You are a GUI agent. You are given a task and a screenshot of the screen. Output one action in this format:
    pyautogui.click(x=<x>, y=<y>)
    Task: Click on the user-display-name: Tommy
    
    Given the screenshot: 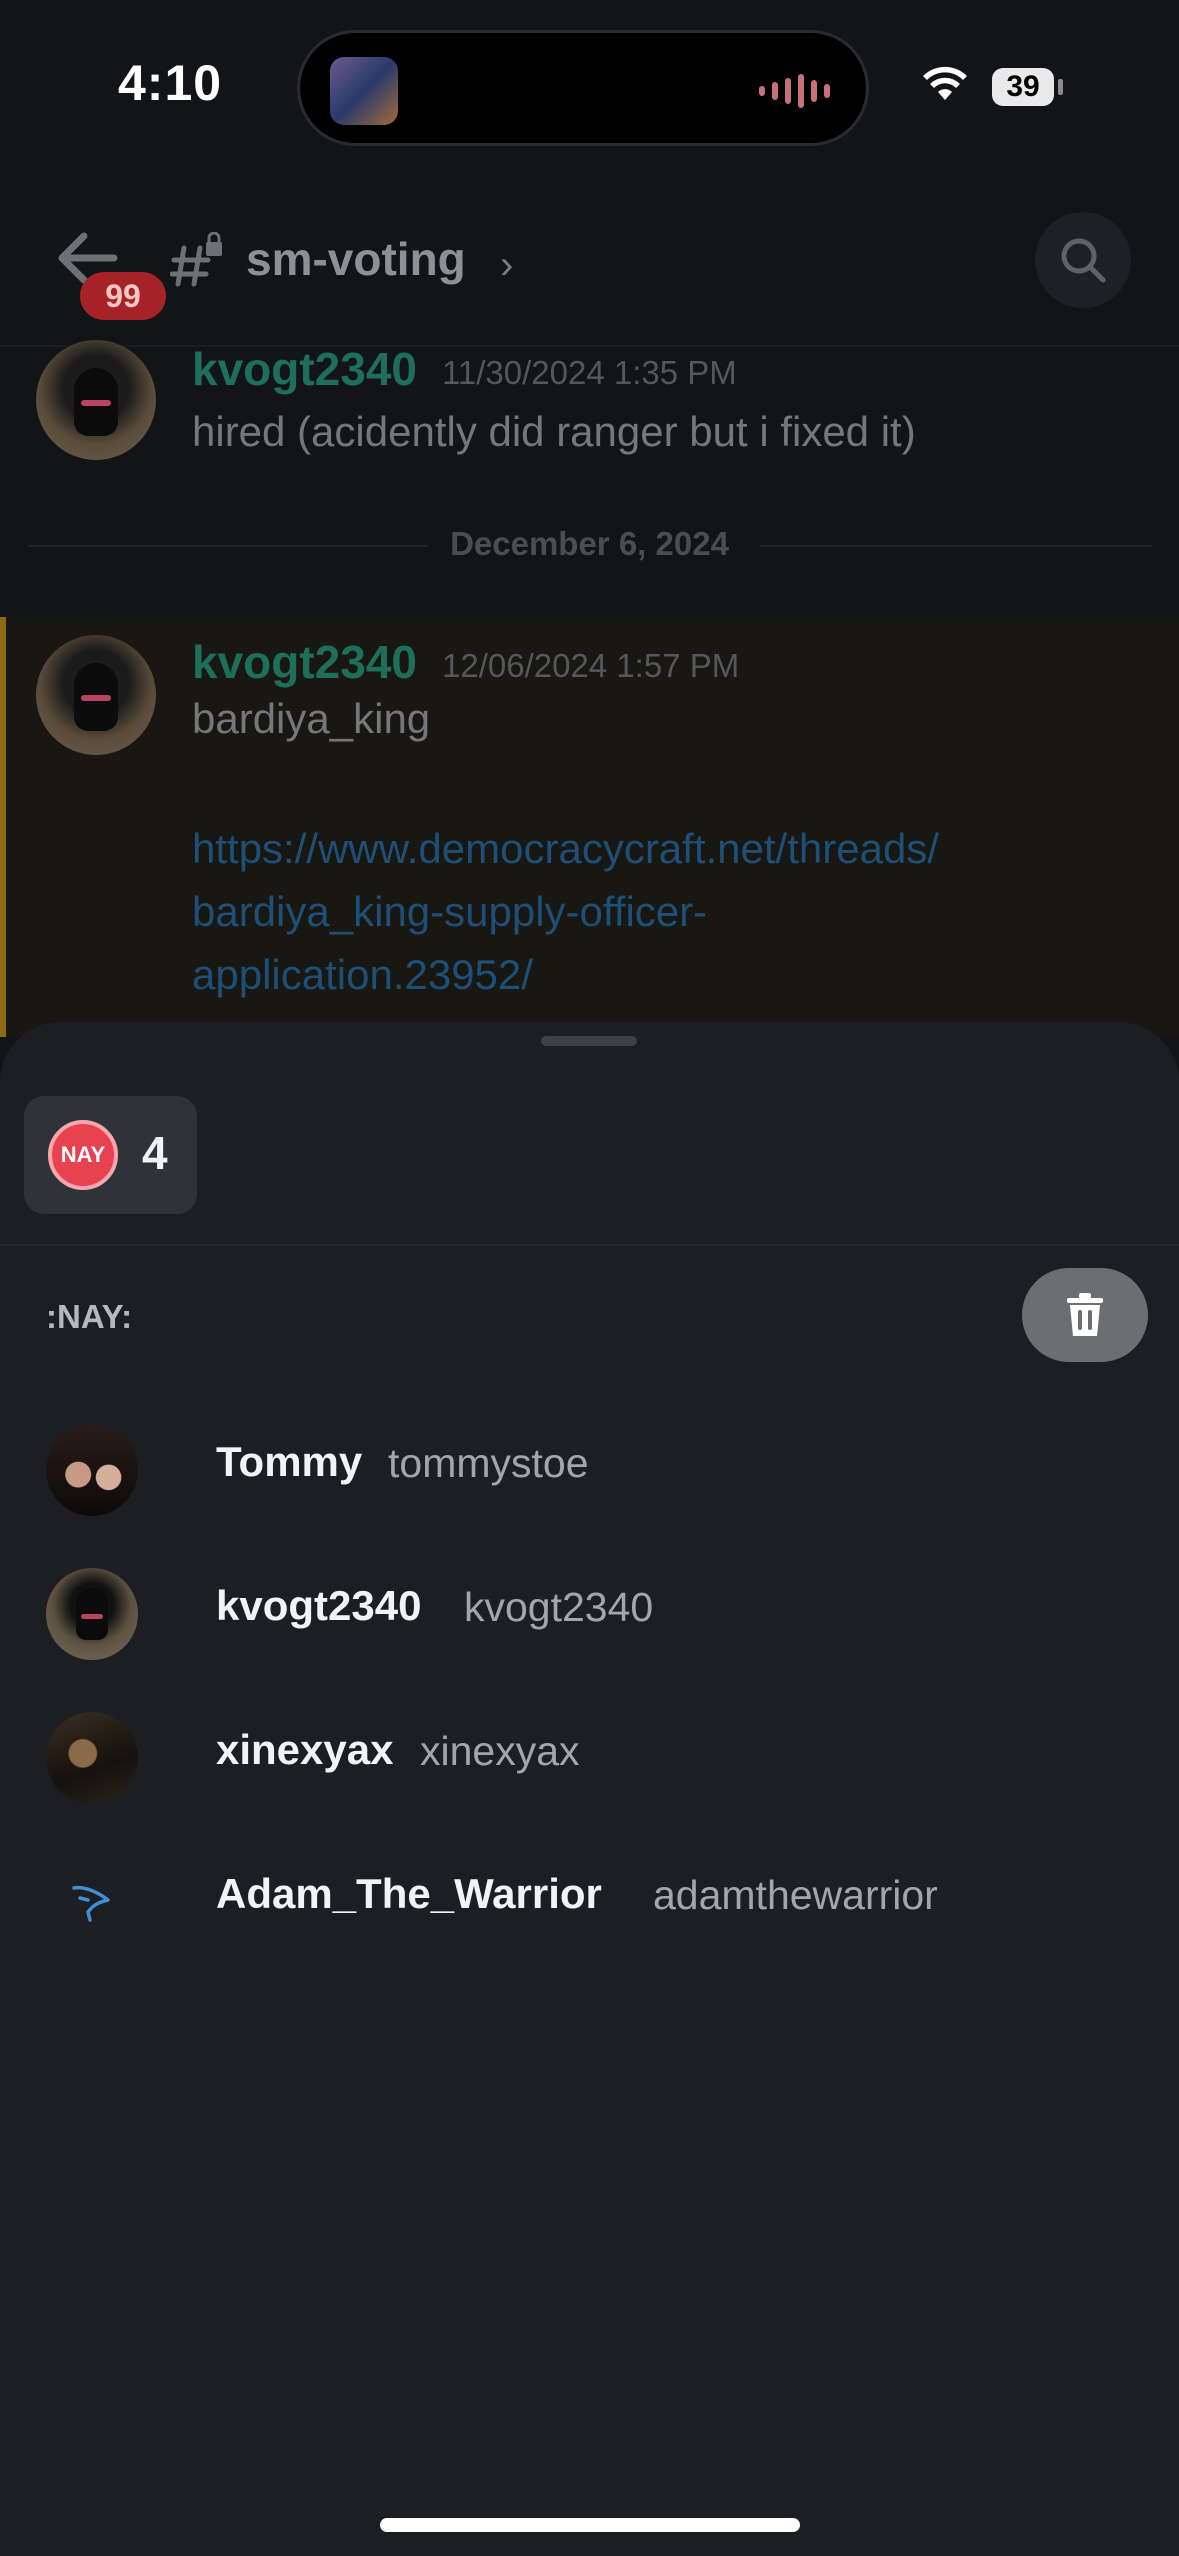 What is the action you would take?
    pyautogui.click(x=289, y=1461)
    